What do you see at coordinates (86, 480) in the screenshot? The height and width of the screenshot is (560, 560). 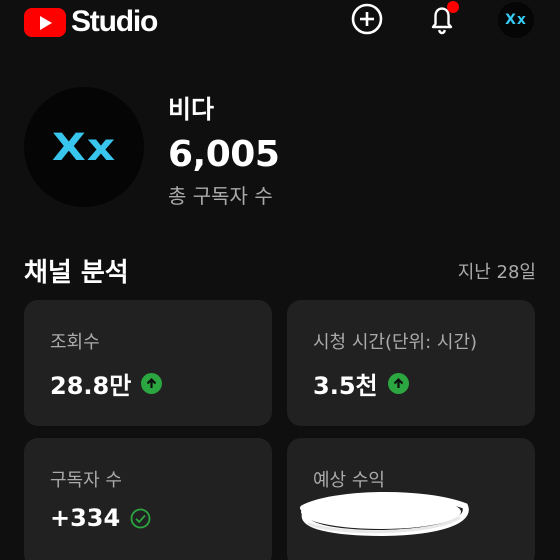 I see `subscribers-label: 구독자 수` at bounding box center [86, 480].